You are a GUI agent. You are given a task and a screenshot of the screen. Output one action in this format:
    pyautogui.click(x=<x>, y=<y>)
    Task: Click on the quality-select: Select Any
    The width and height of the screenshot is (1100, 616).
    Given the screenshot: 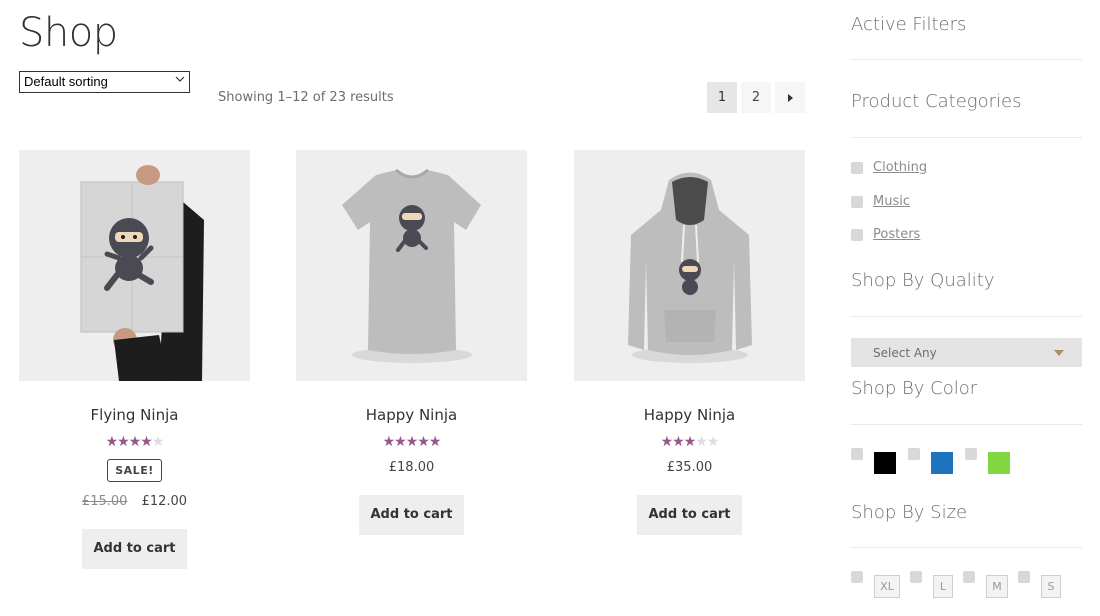 What is the action you would take?
    pyautogui.click(x=966, y=352)
    